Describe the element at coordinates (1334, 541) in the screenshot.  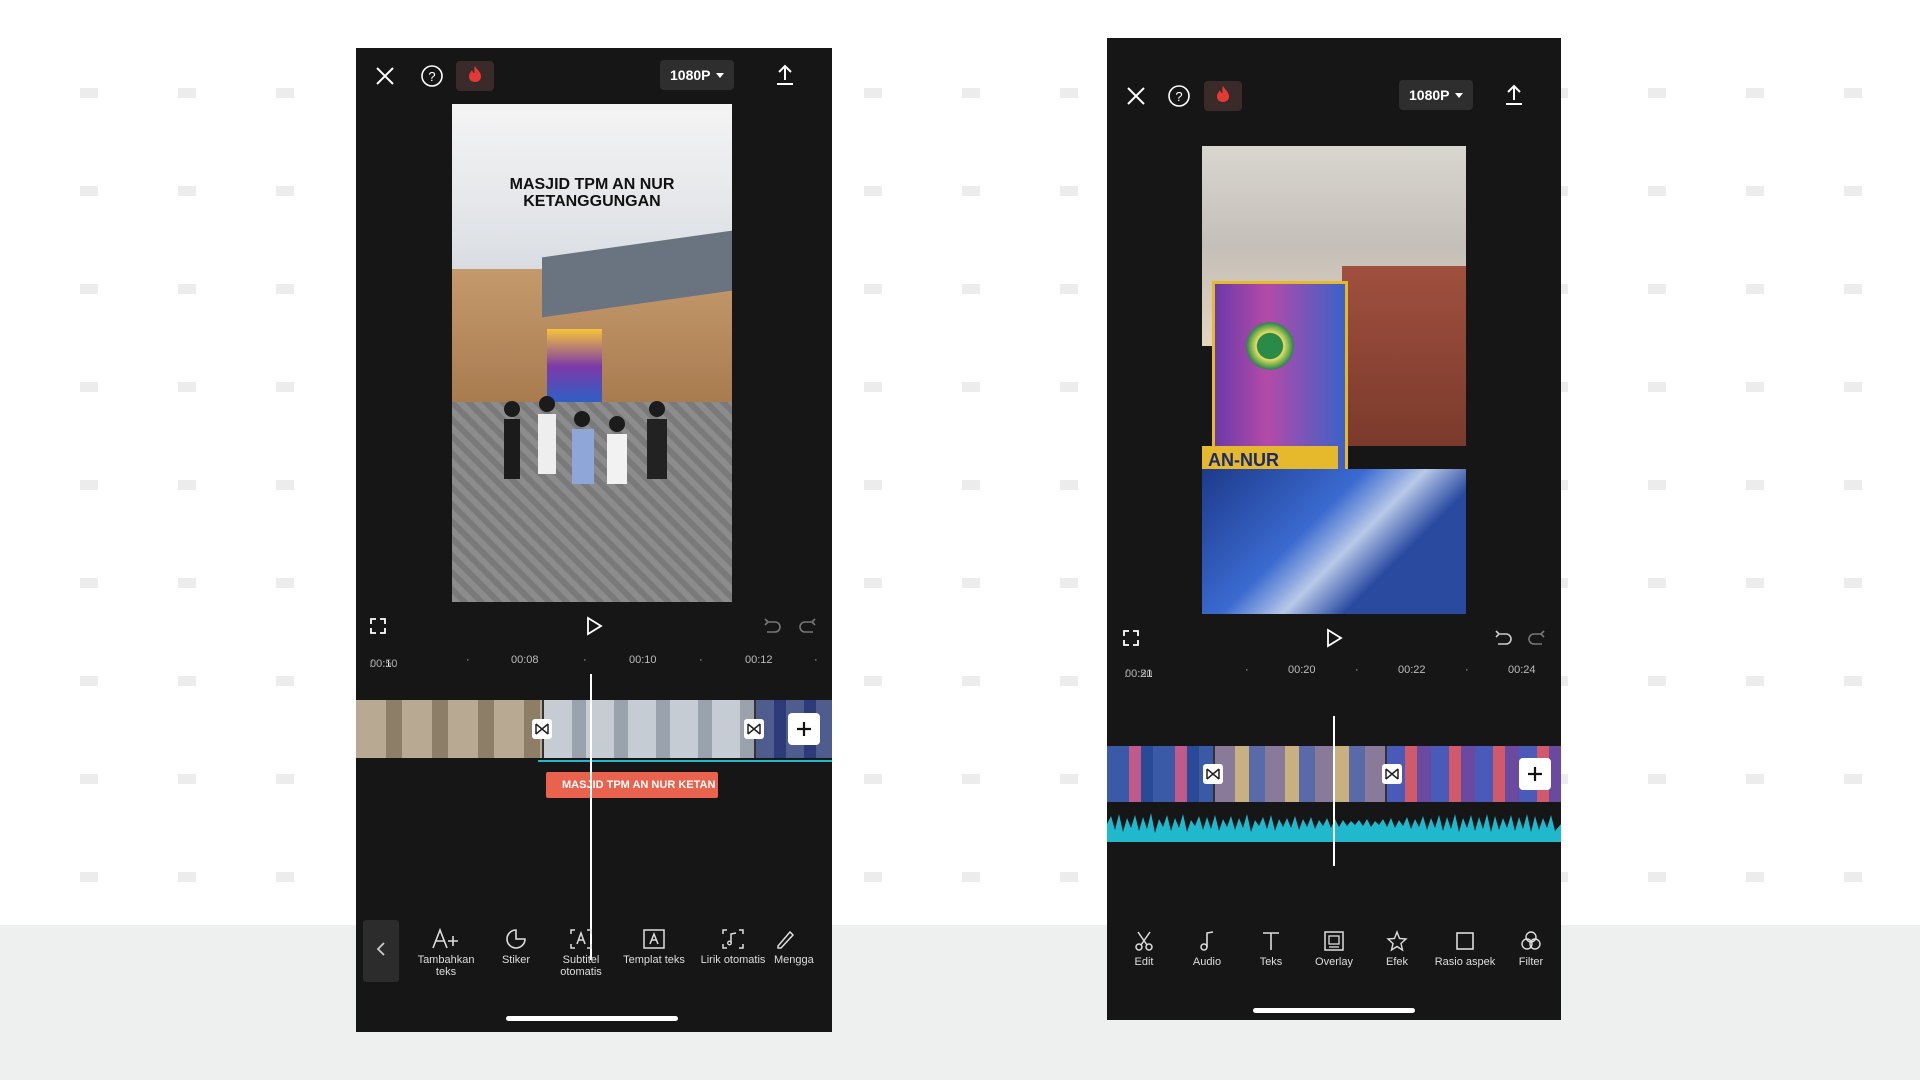
I see `preview-waves` at that location.